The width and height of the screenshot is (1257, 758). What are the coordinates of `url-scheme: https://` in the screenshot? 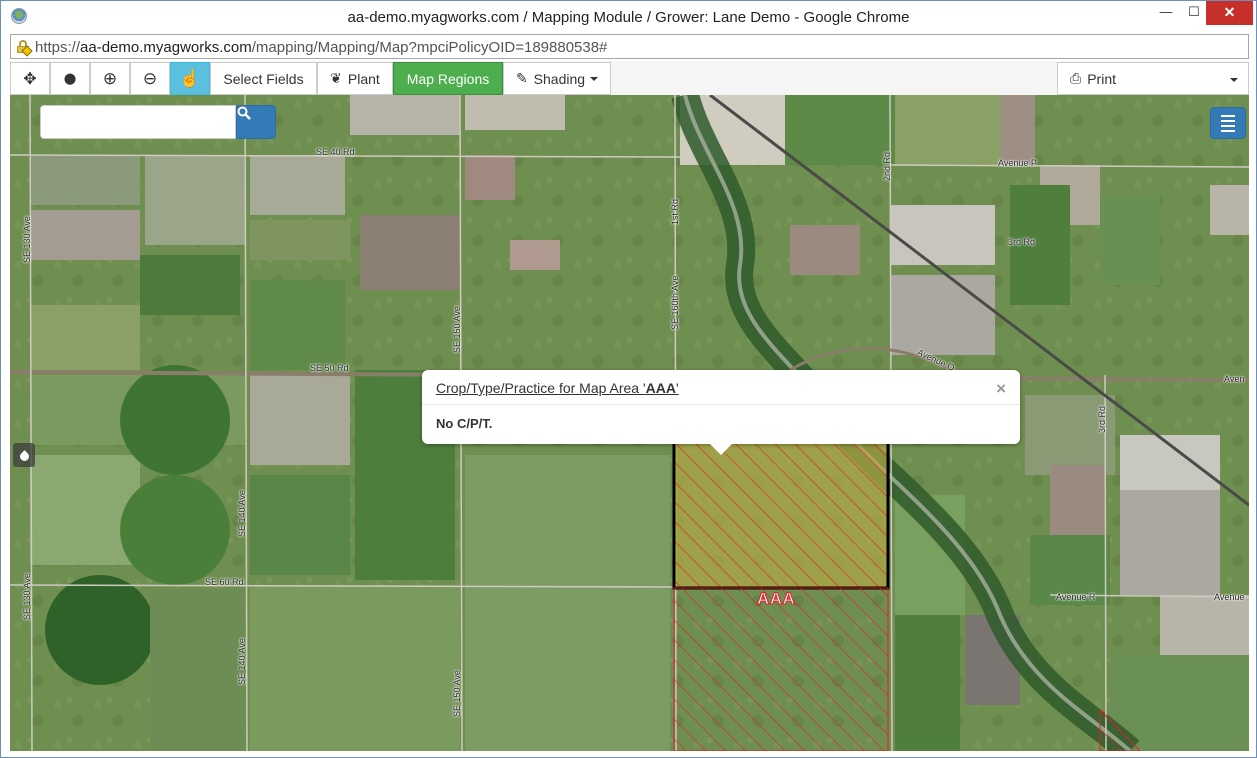 It's located at (58, 47).